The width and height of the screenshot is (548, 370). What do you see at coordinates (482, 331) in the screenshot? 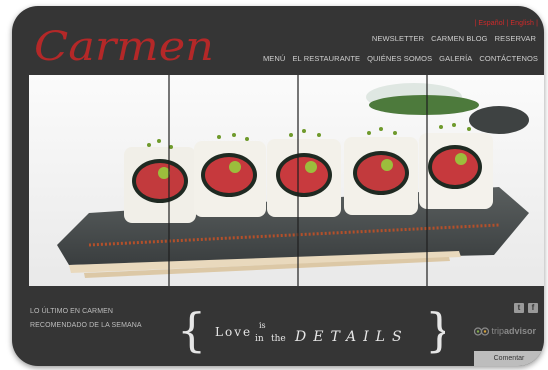
I see `tripadvisor-owl-icon` at bounding box center [482, 331].